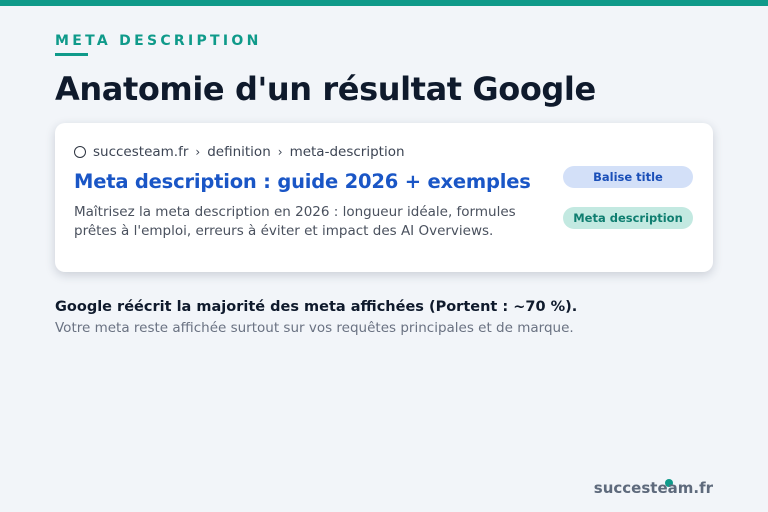  Describe the element at coordinates (325, 89) in the screenshot. I see `page-title: Anatomie d'un résultat Google` at that location.